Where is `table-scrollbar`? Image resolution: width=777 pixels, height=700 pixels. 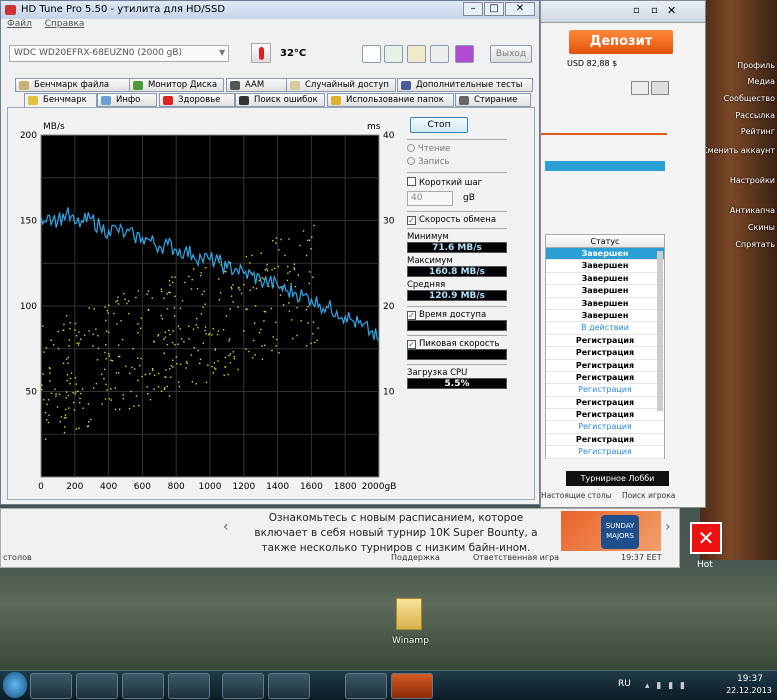 table-scrollbar is located at coordinates (660, 331).